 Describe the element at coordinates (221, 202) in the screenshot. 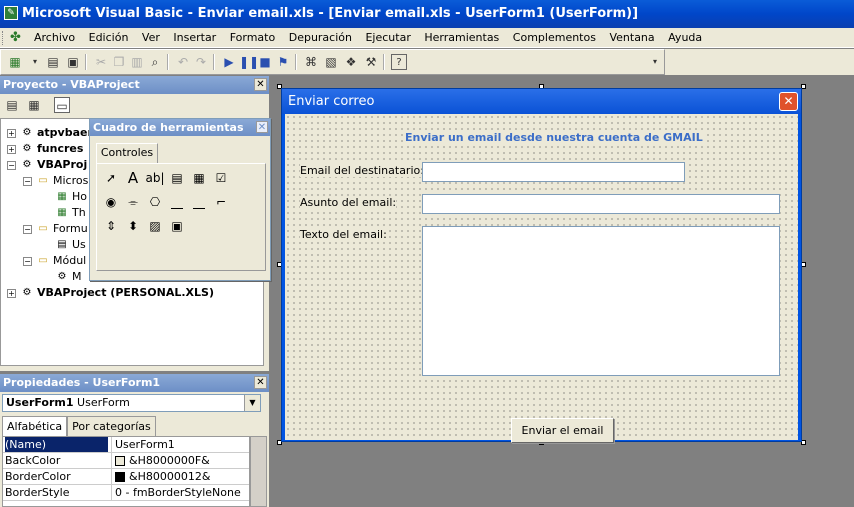

I see `multipage-icon: ⌐` at that location.